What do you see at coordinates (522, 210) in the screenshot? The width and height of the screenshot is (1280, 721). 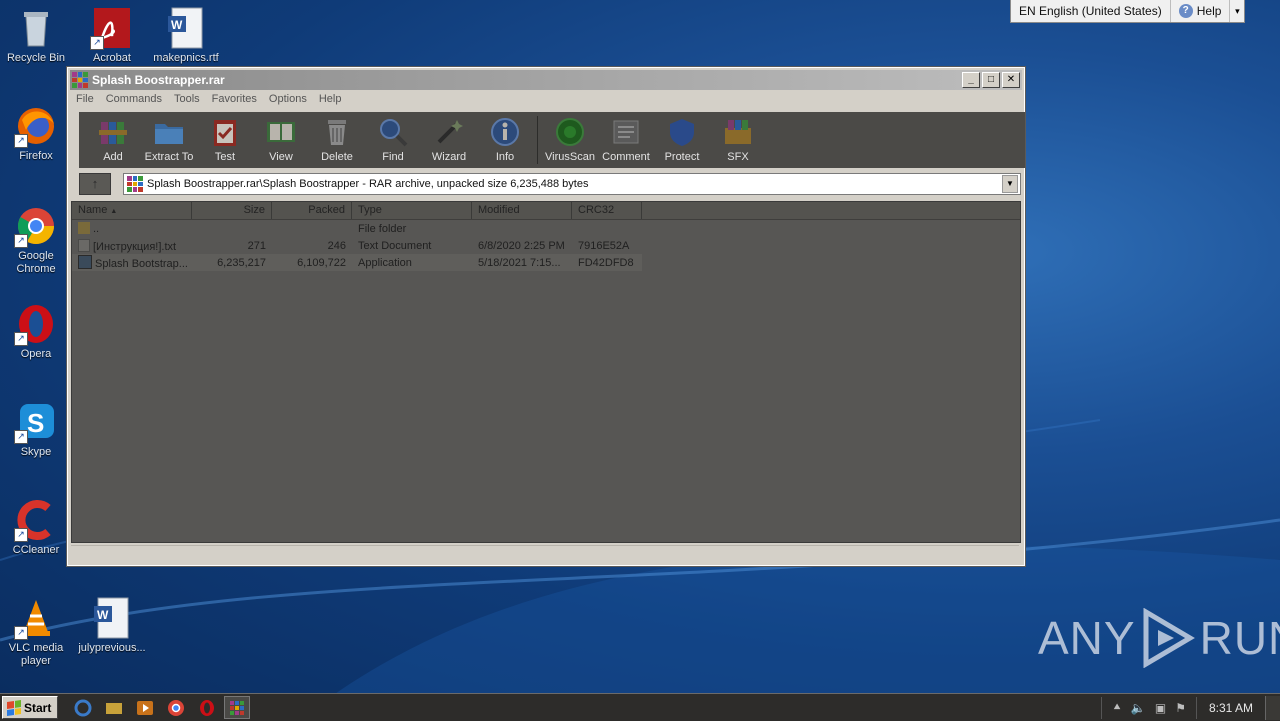 I see `column-modified: Modified` at bounding box center [522, 210].